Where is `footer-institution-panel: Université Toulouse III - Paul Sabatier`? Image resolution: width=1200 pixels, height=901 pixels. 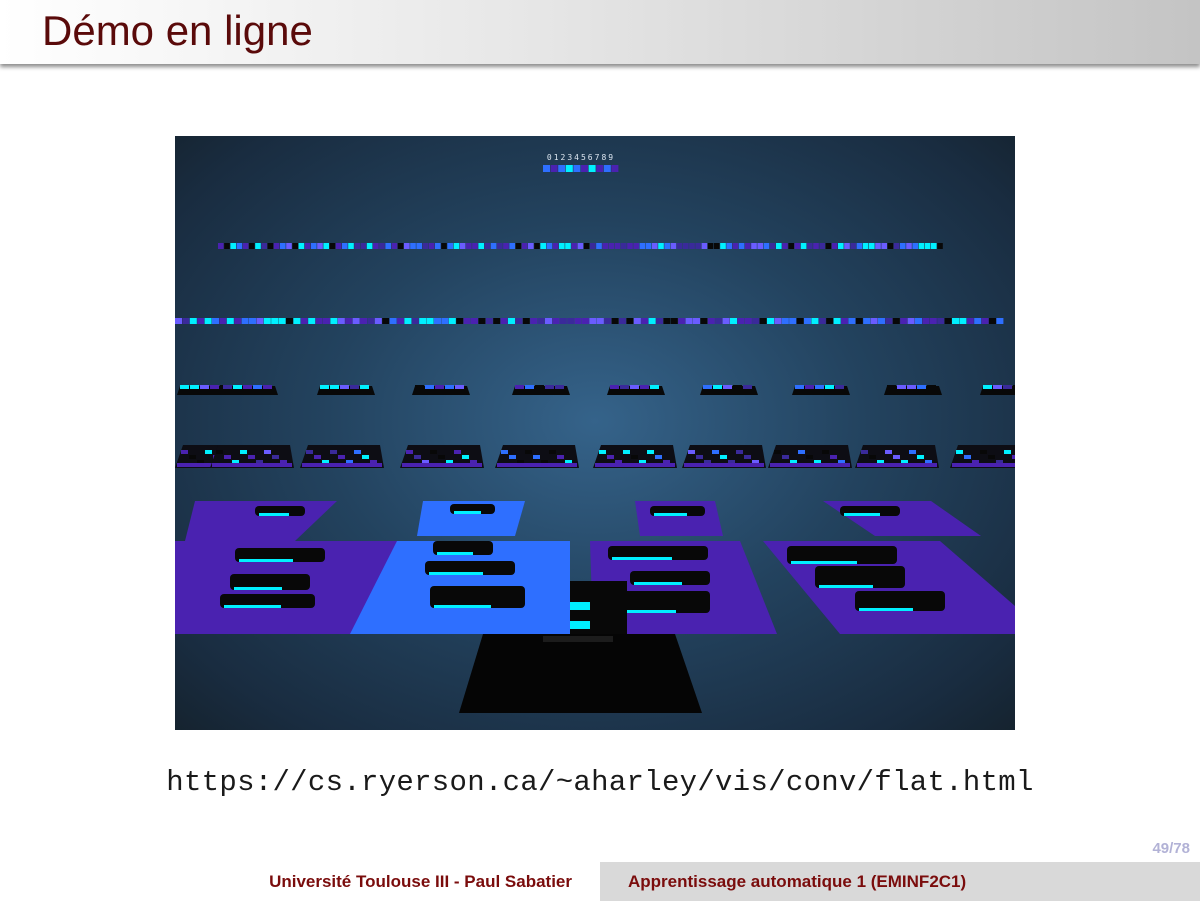 footer-institution-panel: Université Toulouse III - Paul Sabatier is located at coordinates (300, 881).